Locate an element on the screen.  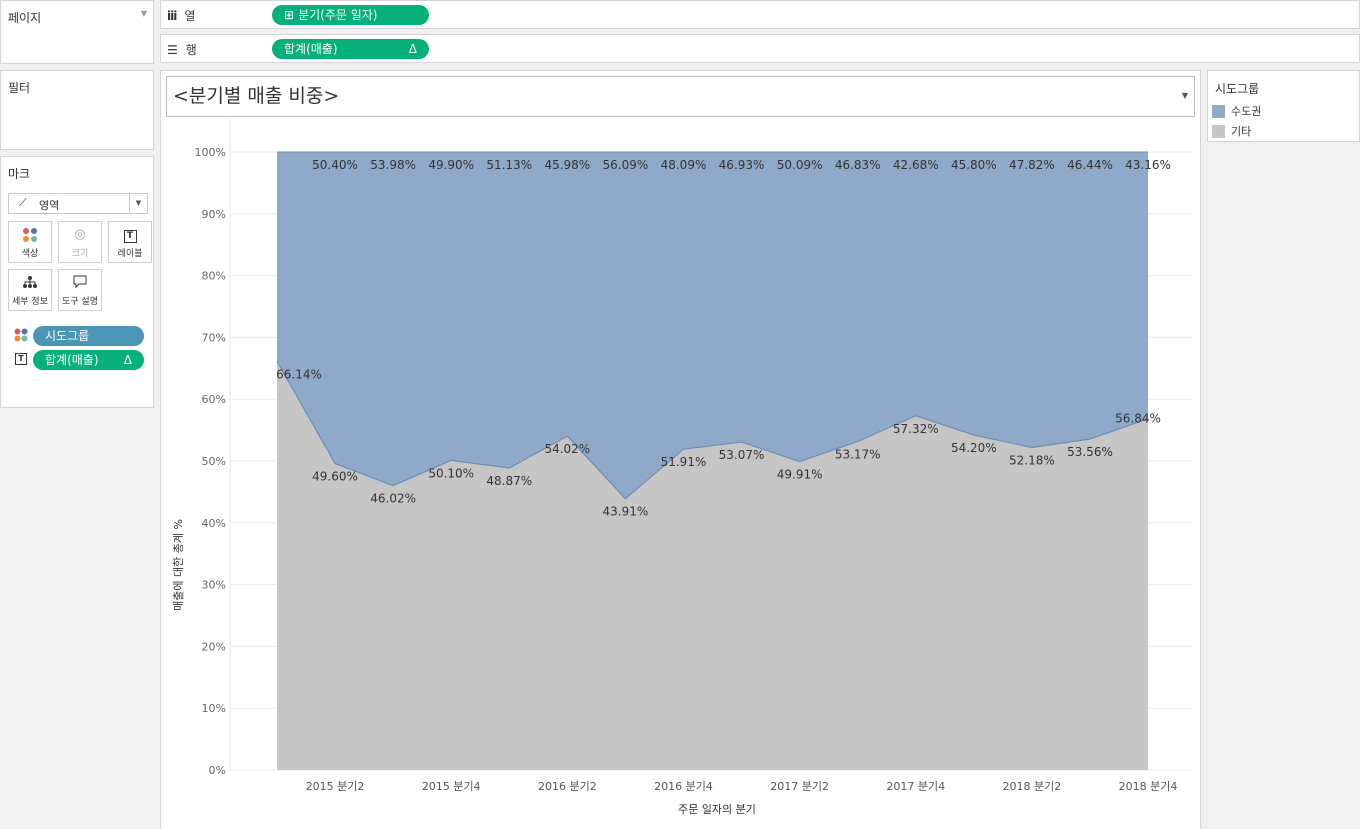
tooltip-button: 도구 설명 is located at coordinates (80, 290).